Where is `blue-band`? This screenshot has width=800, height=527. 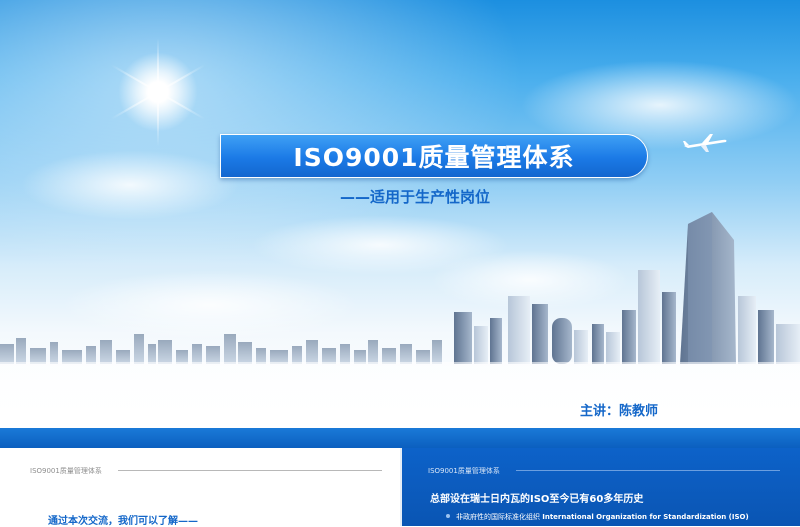
blue-band is located at coordinates (400, 438).